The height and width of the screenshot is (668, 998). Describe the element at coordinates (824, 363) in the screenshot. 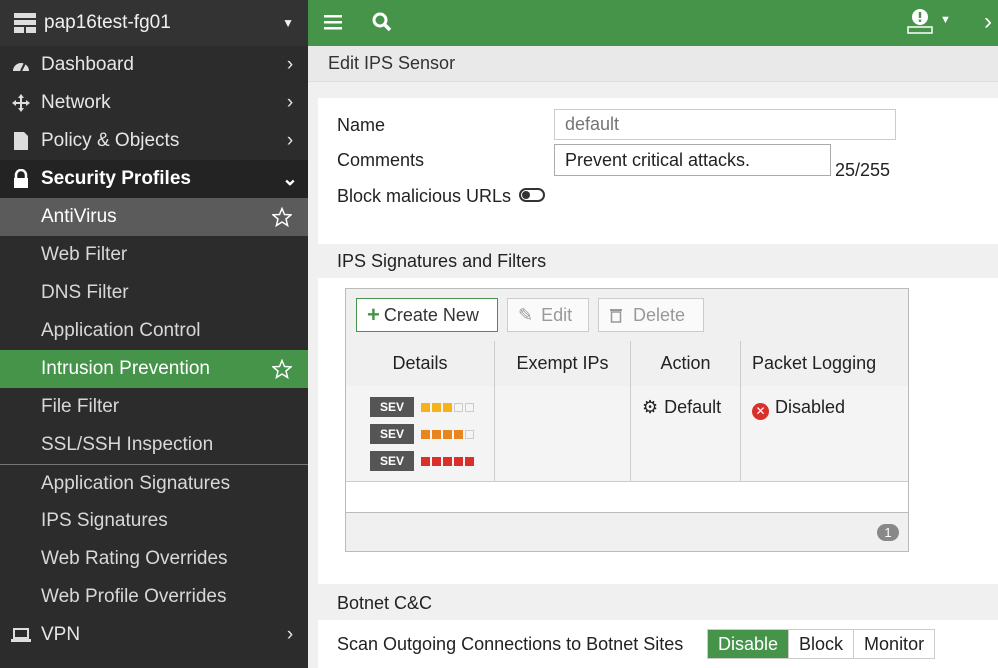

I see `column-packet-logging: Packet Logging` at that location.